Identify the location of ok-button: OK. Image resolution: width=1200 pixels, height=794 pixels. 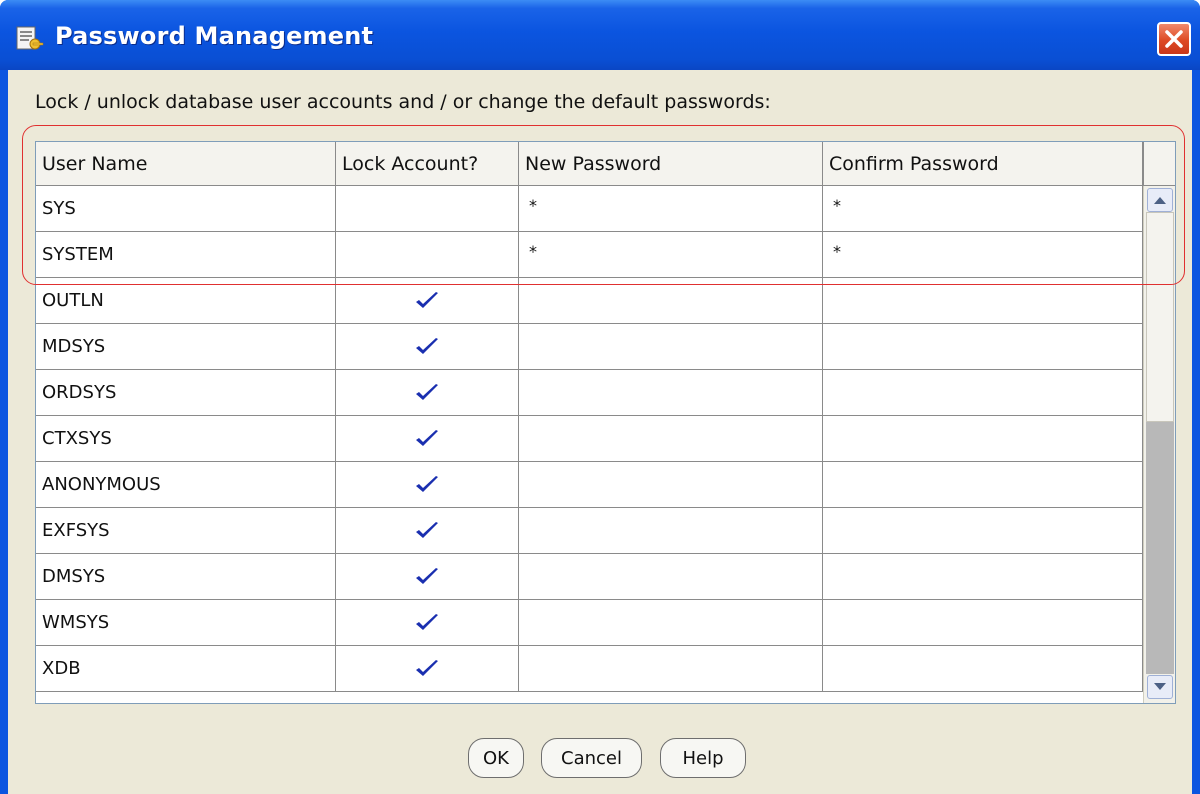
(496, 758).